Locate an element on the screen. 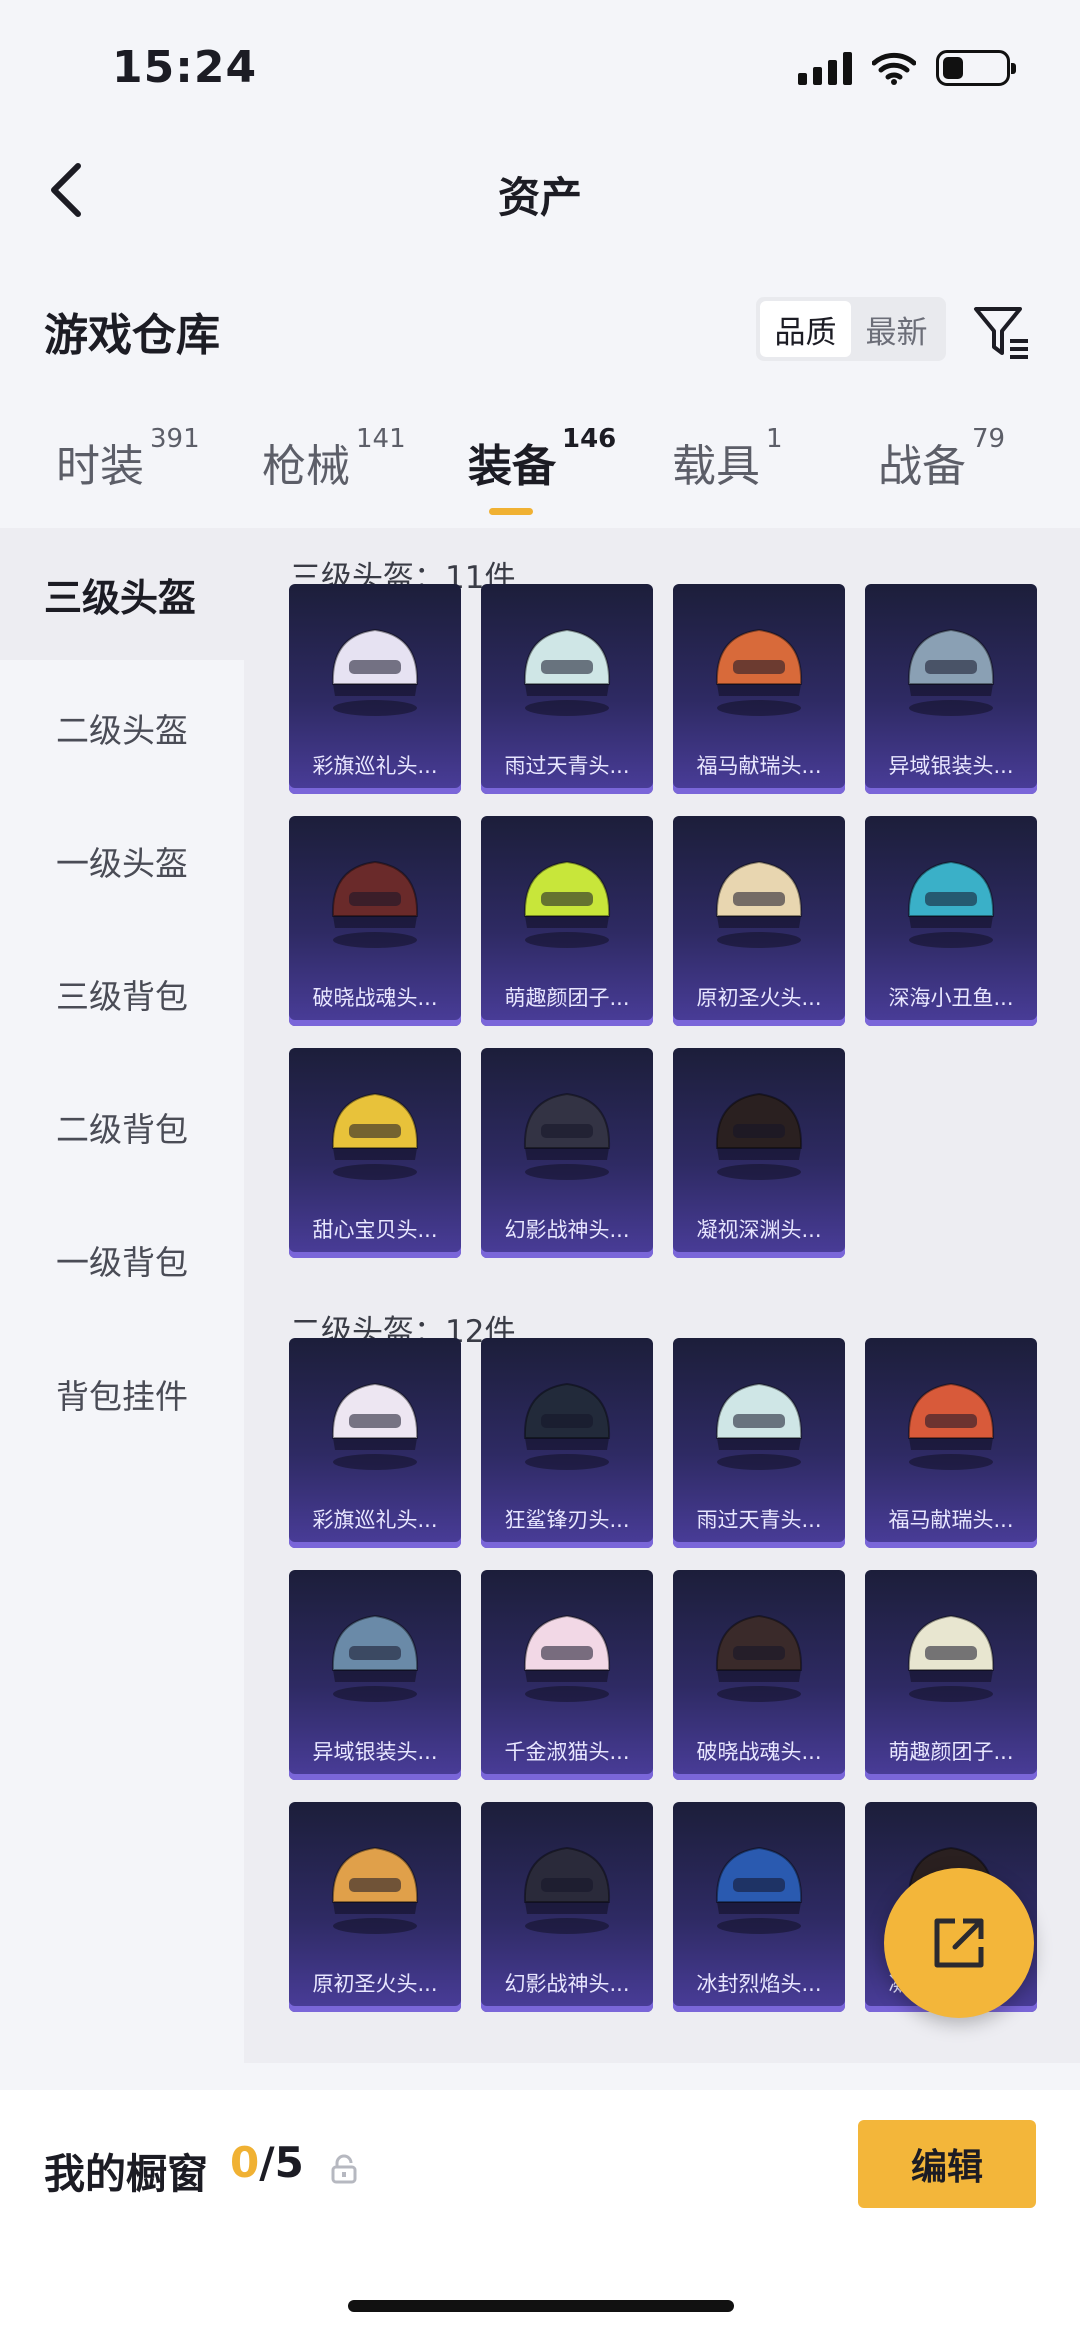 The height and width of the screenshot is (2337, 1080). nav-bar: 资产 is located at coordinates (540, 190).